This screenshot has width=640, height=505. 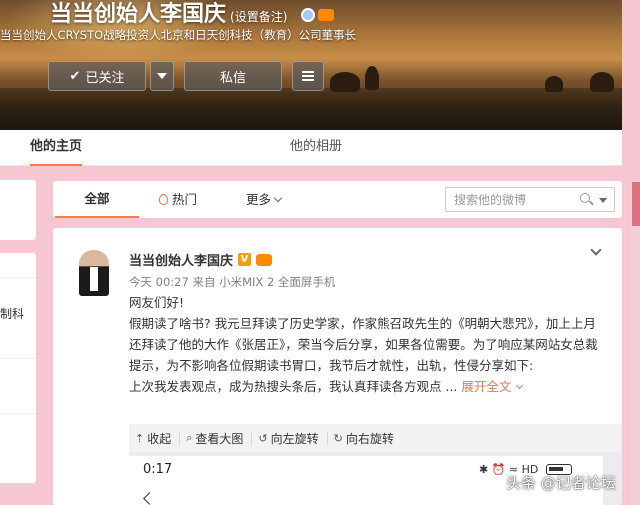 What do you see at coordinates (158, 469) in the screenshot?
I see `phone-time: 0:17` at bounding box center [158, 469].